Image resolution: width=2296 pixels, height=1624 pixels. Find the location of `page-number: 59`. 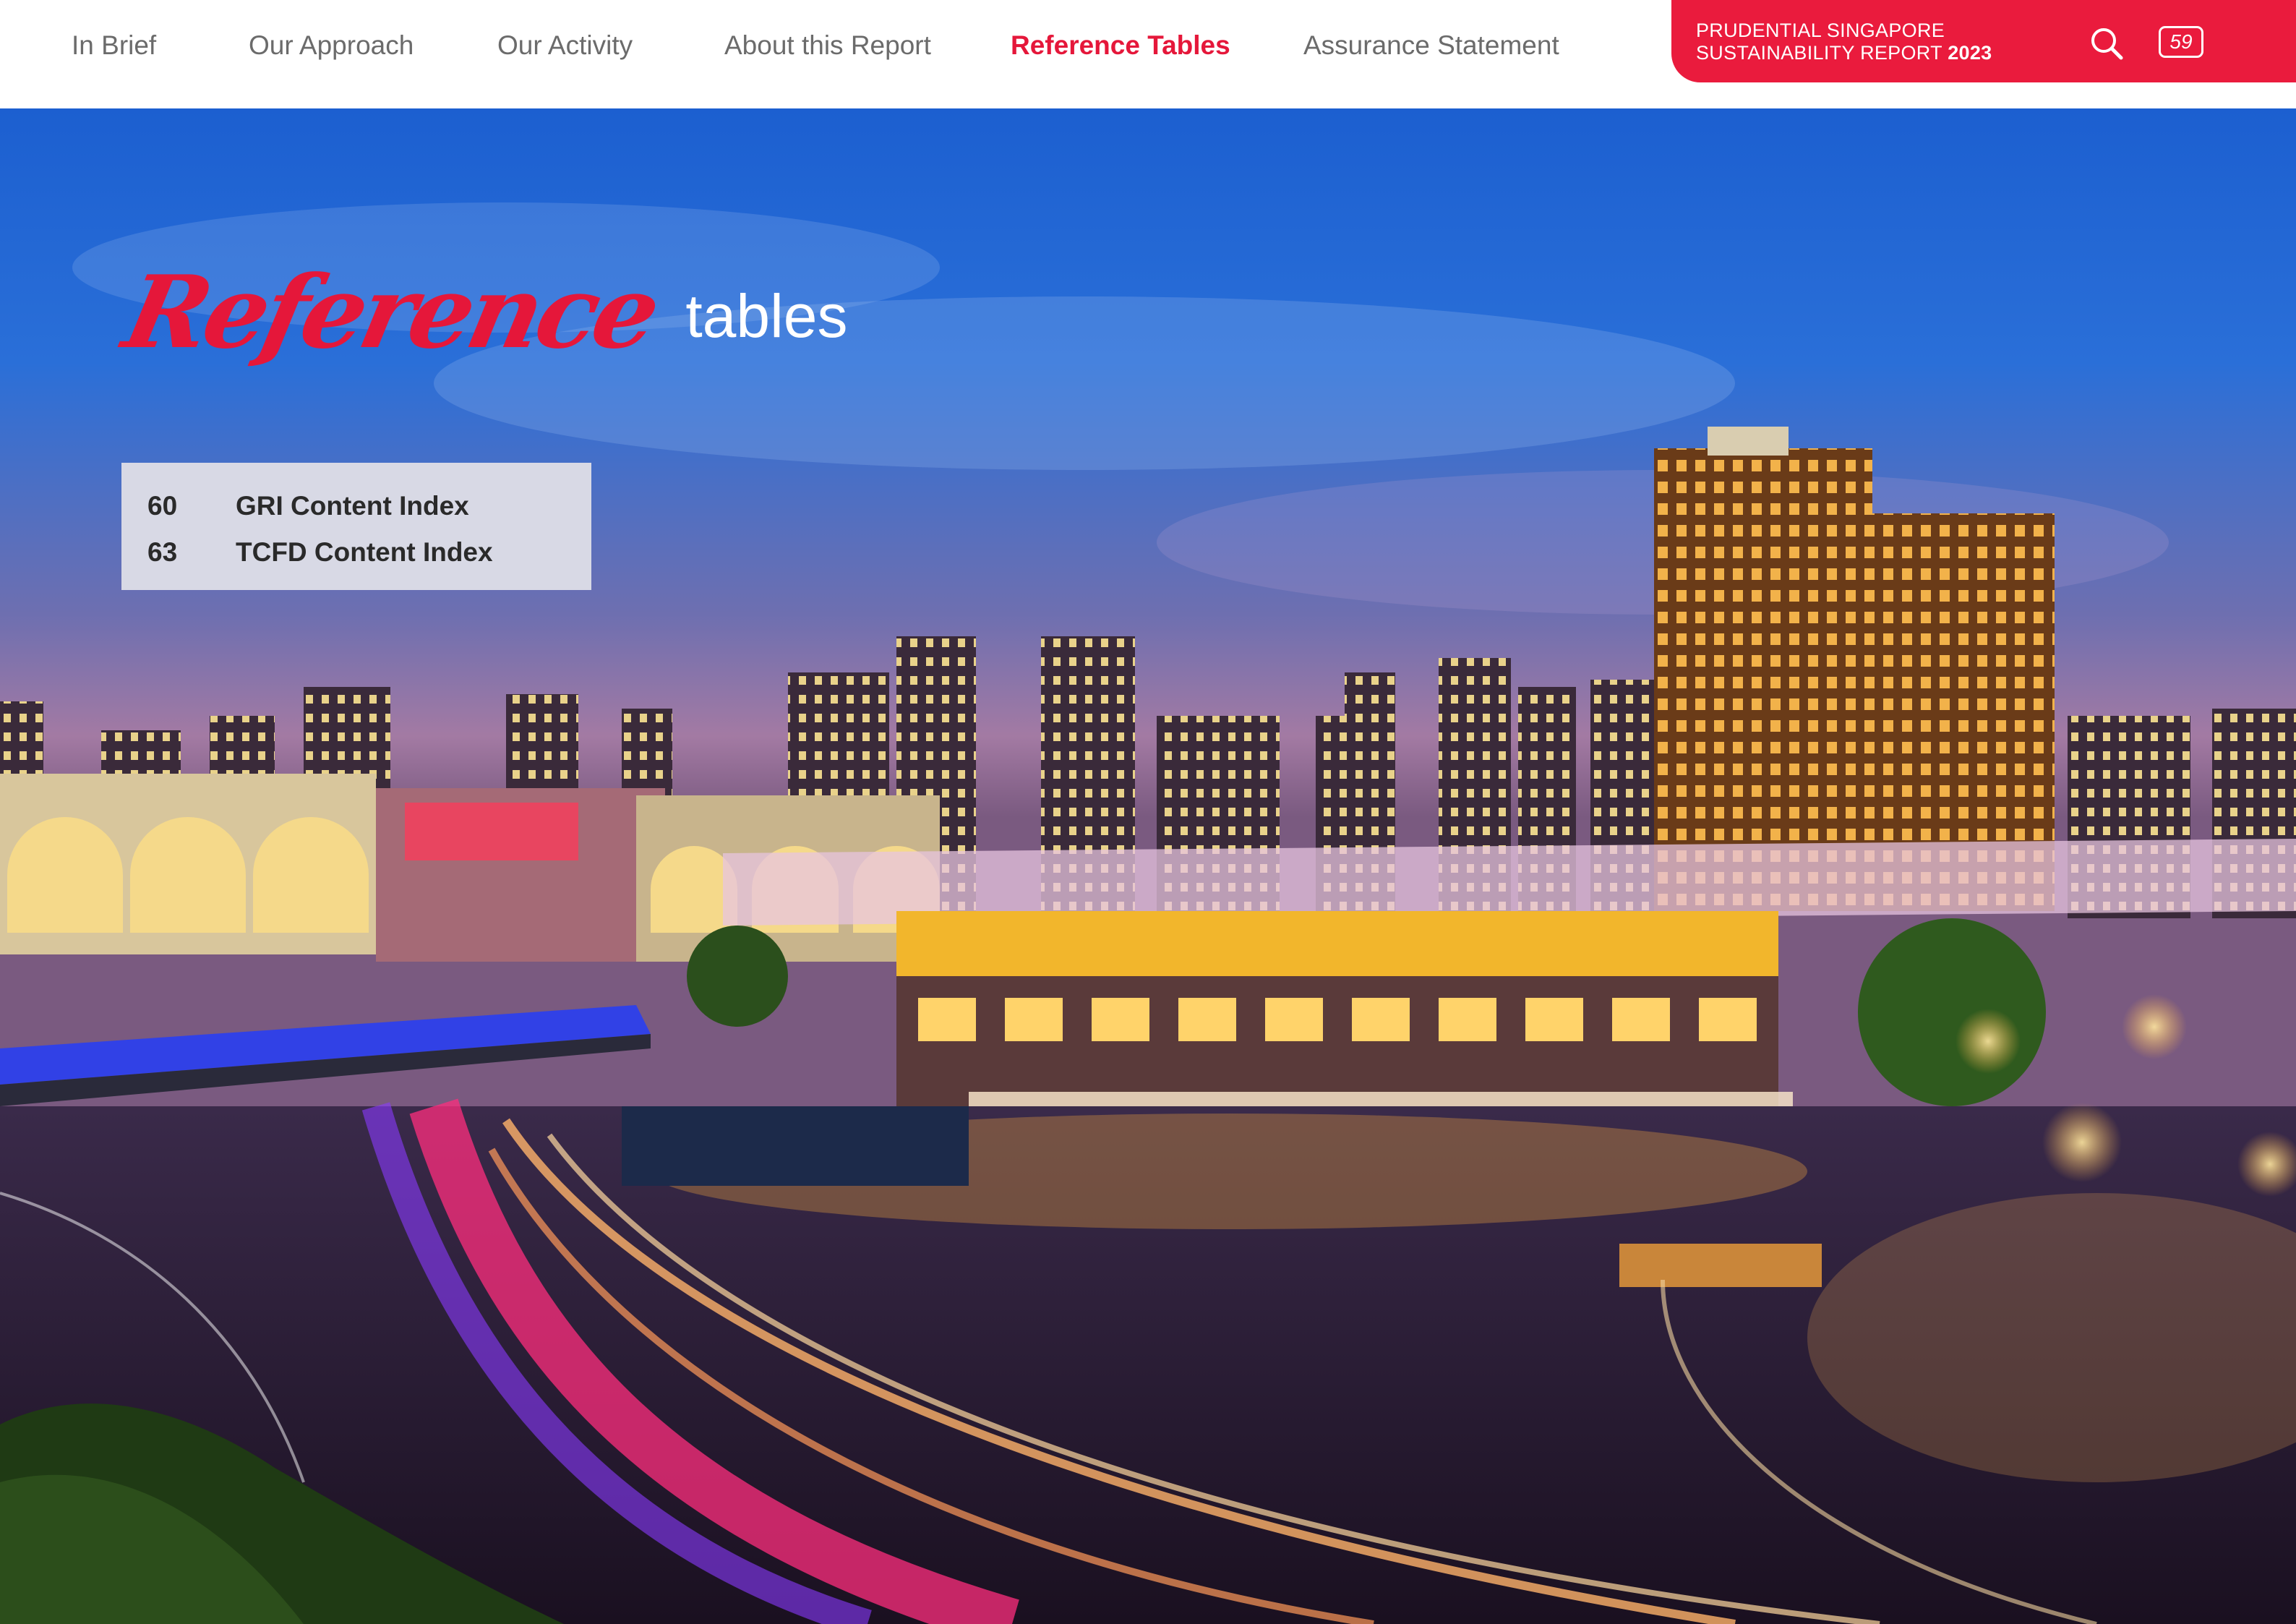

page-number: 59 is located at coordinates (2181, 42).